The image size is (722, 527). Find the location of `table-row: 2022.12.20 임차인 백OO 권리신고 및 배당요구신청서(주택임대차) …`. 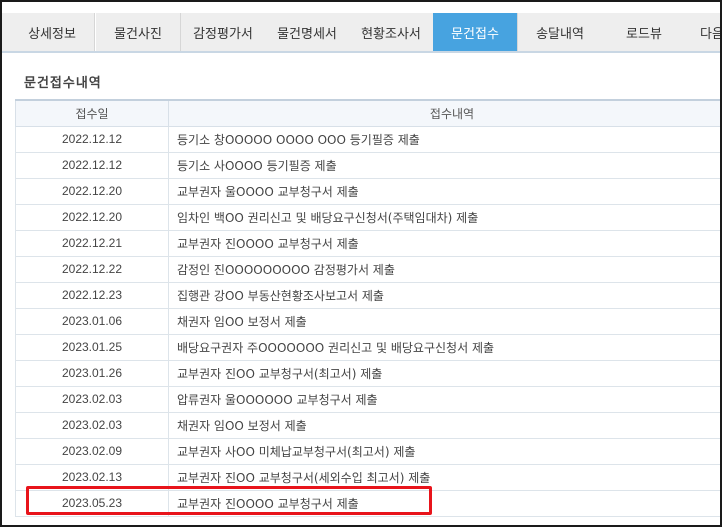

table-row: 2022.12.20 임차인 백OO 권리신고 및 배당요구신청서(주택임대차) … is located at coordinates (367, 217).